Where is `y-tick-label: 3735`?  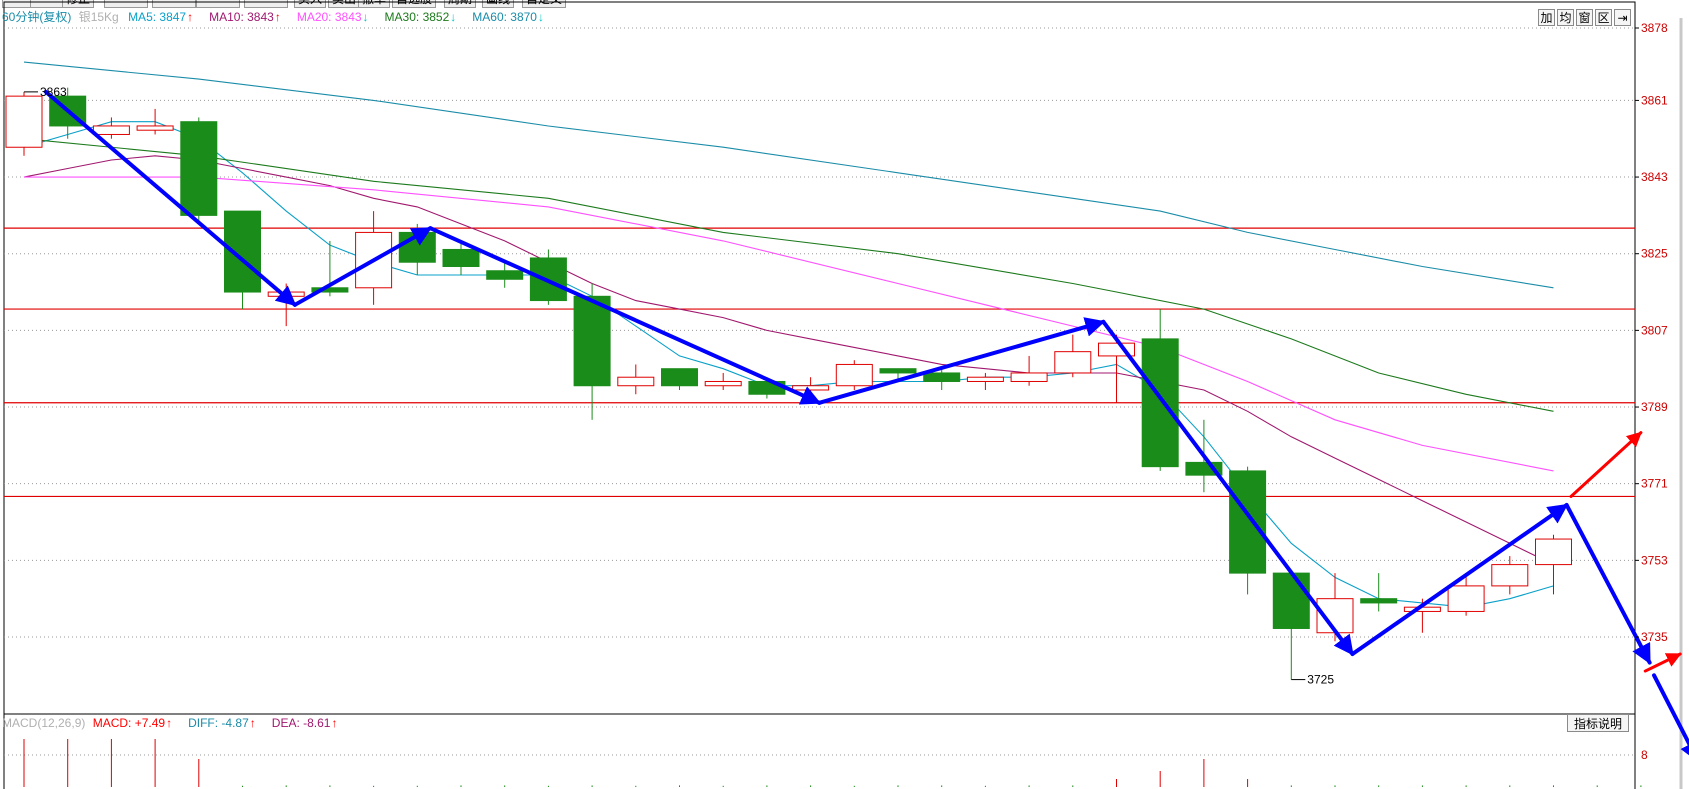
y-tick-label: 3735 is located at coordinates (1654, 637).